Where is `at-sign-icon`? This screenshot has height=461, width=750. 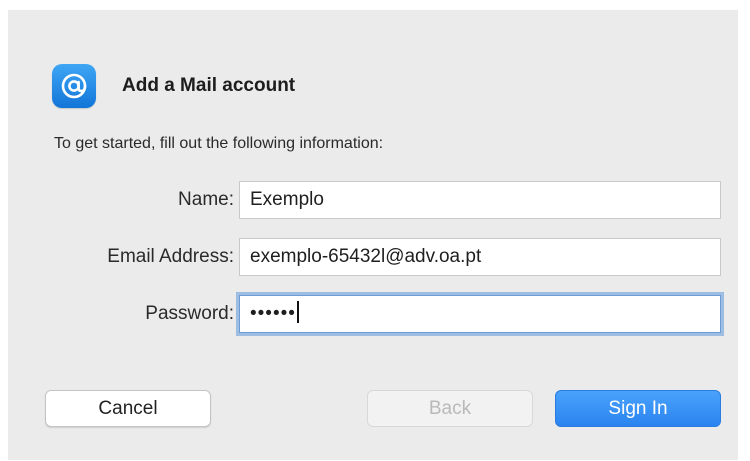
at-sign-icon is located at coordinates (74, 86).